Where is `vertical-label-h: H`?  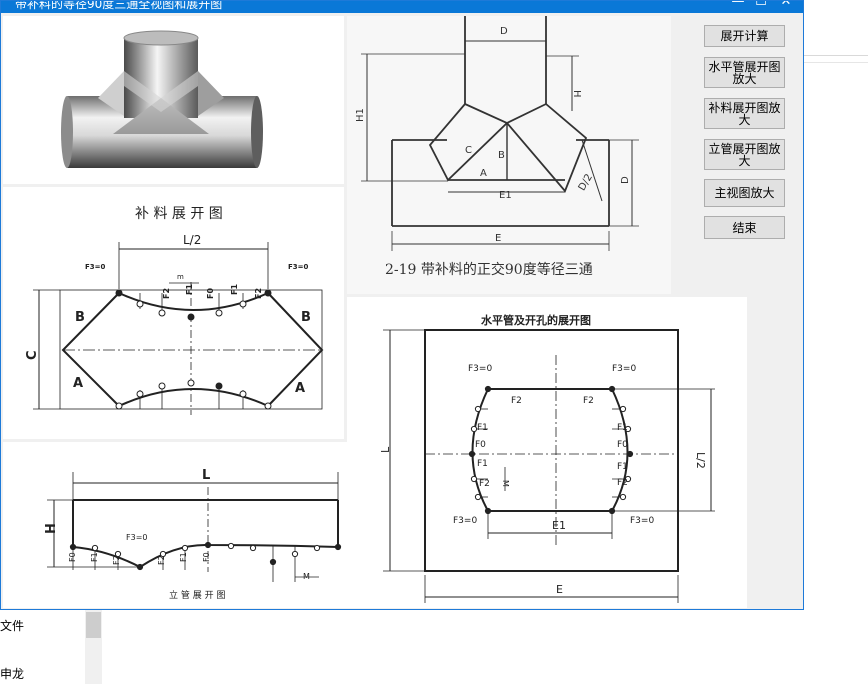 vertical-label-h: H is located at coordinates (51, 528).